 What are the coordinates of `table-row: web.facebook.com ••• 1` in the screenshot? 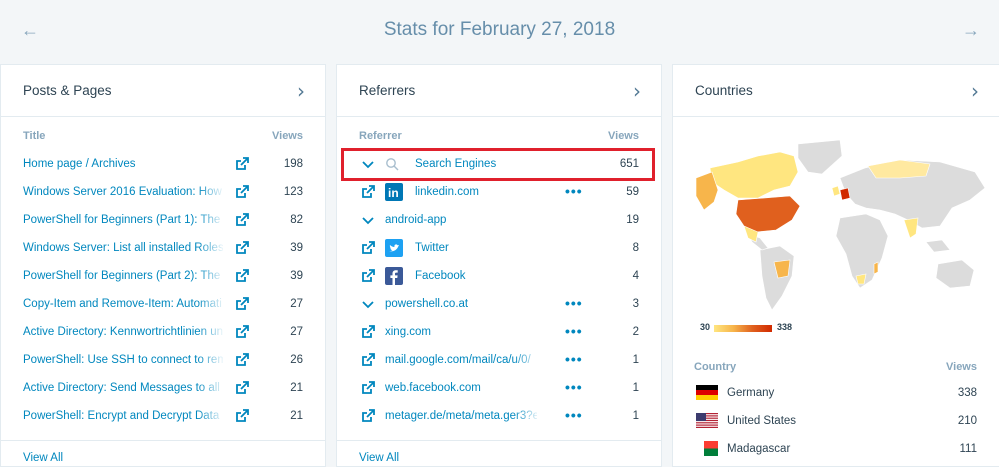 It's located at (499, 389).